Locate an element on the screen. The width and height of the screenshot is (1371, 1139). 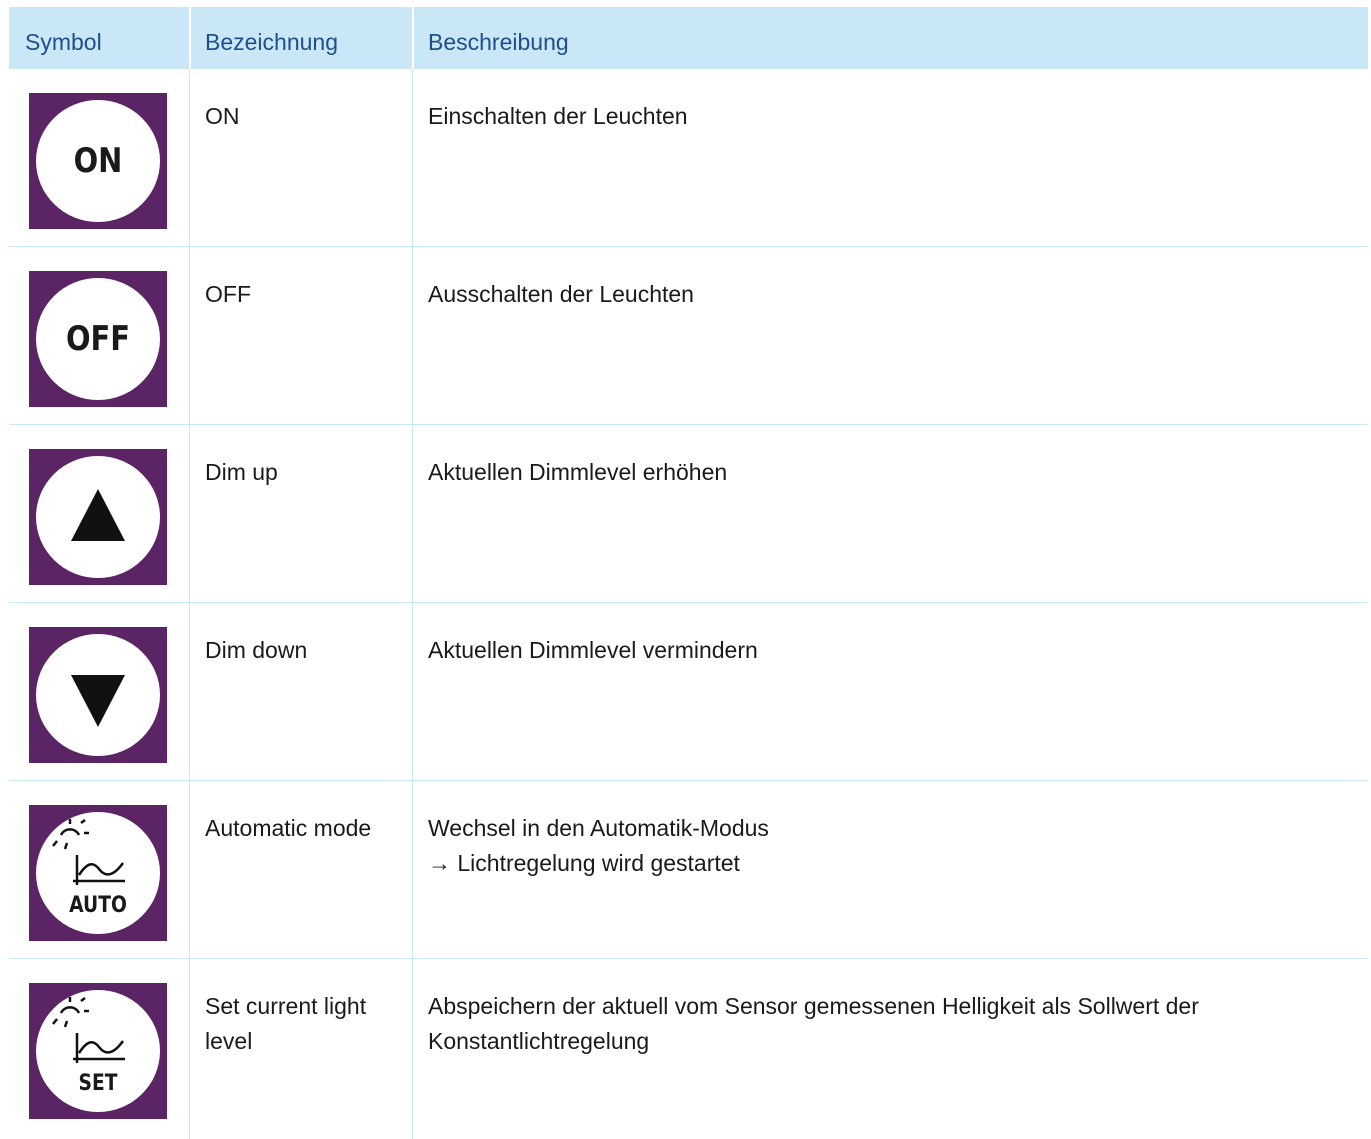
description-line: Ausschalten der Leuchten is located at coordinates (561, 294).